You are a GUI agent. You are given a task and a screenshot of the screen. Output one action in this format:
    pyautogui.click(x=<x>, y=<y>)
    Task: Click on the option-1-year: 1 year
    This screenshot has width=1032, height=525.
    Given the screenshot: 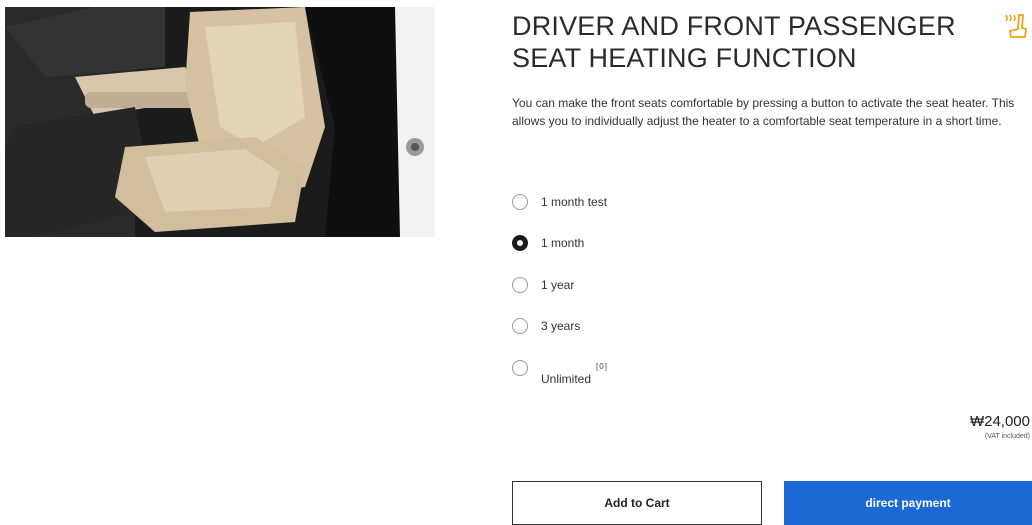 What is the action you would take?
    pyautogui.click(x=543, y=285)
    